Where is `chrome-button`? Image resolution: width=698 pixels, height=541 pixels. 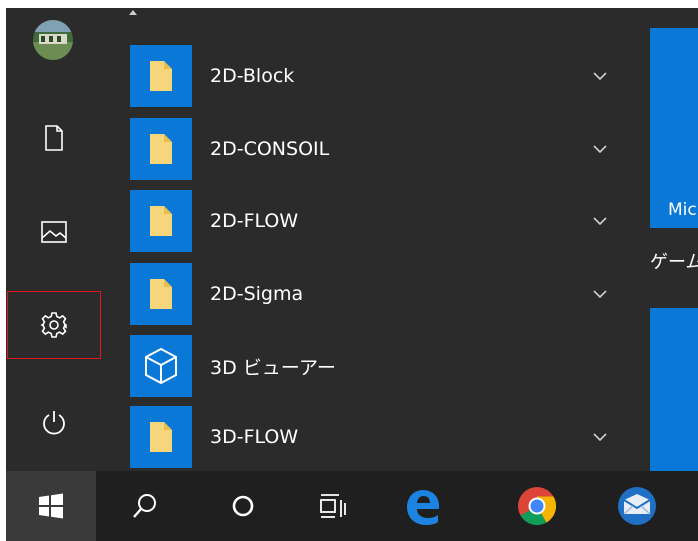 chrome-button is located at coordinates (537, 506).